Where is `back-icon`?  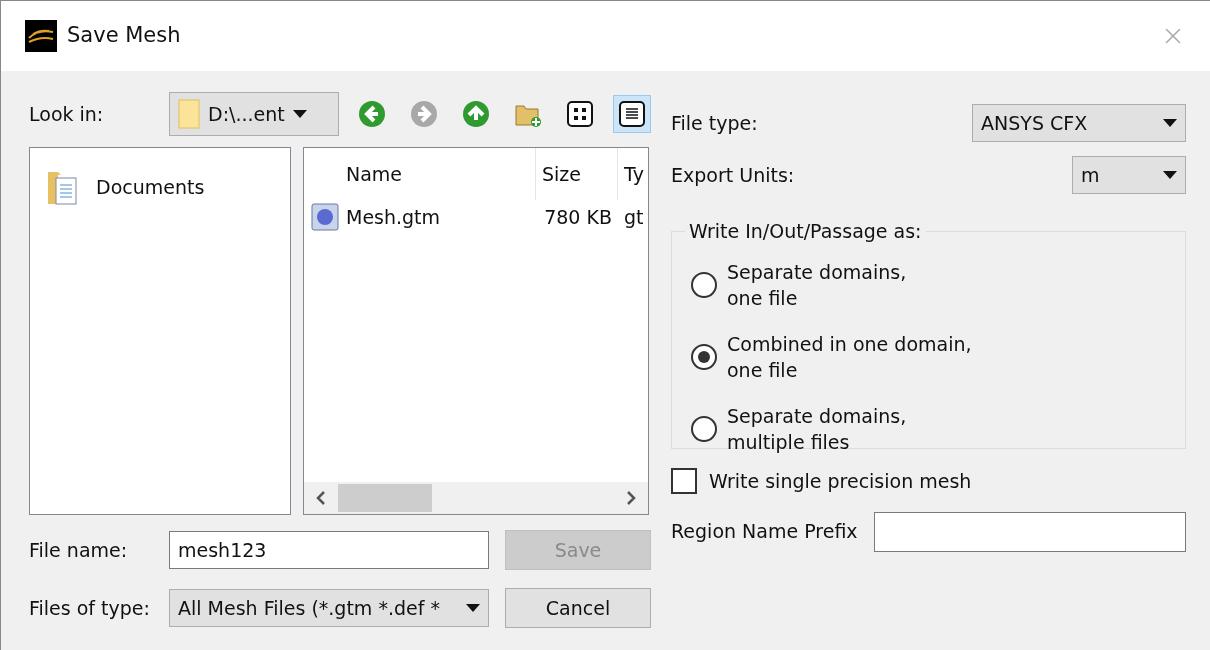 back-icon is located at coordinates (372, 114).